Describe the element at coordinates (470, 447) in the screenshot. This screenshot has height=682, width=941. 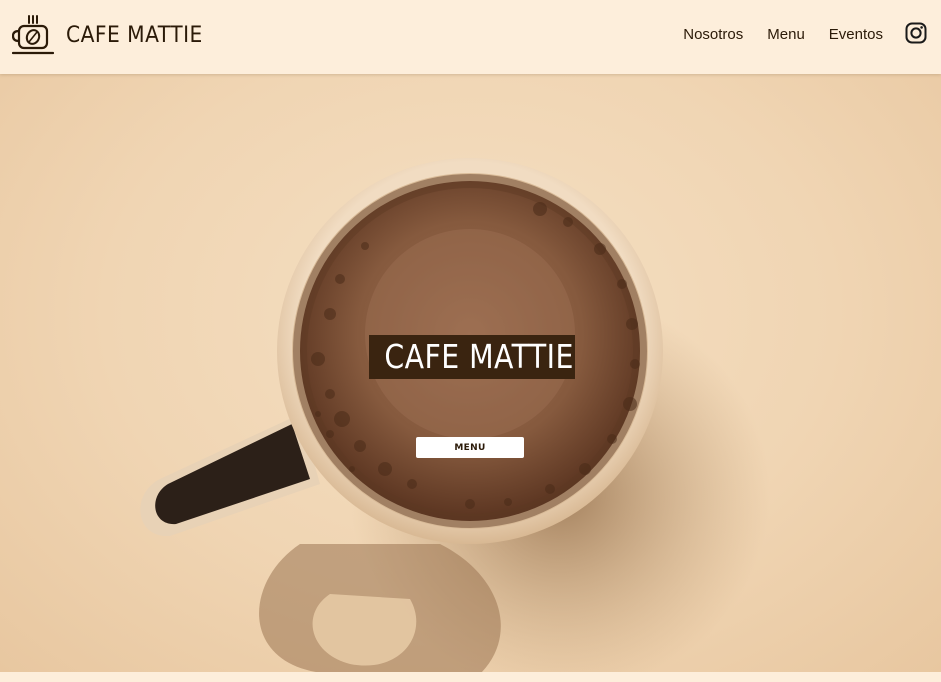
I see `menu-button: MENU` at that location.